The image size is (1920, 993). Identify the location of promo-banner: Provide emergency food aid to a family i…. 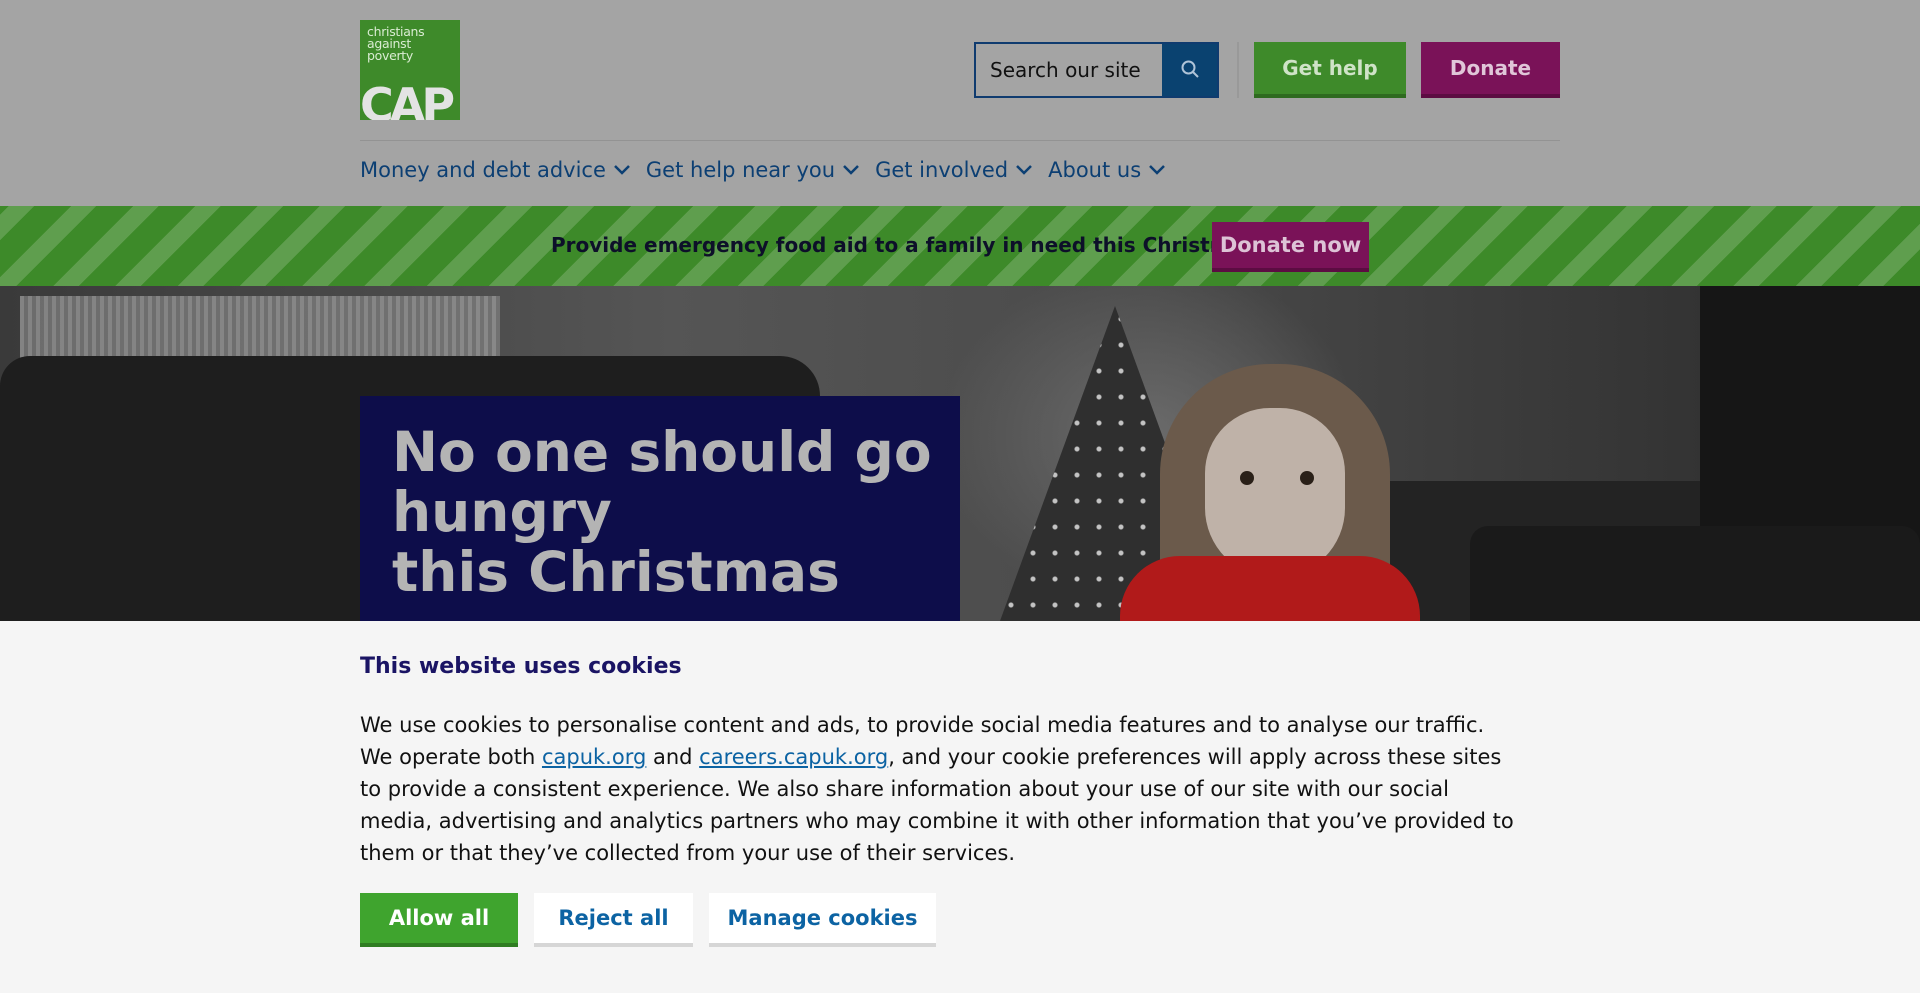
(960, 246).